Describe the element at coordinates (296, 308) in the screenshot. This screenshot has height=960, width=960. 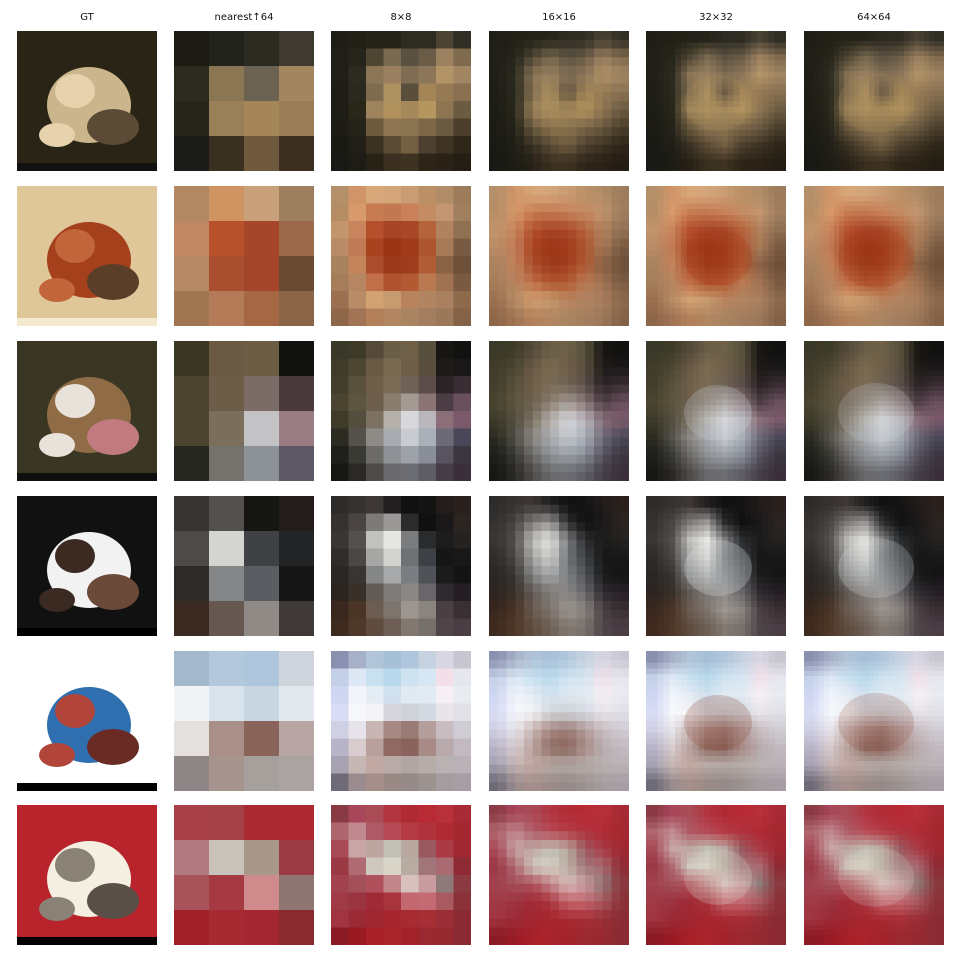
I see `nearest-pixel` at that location.